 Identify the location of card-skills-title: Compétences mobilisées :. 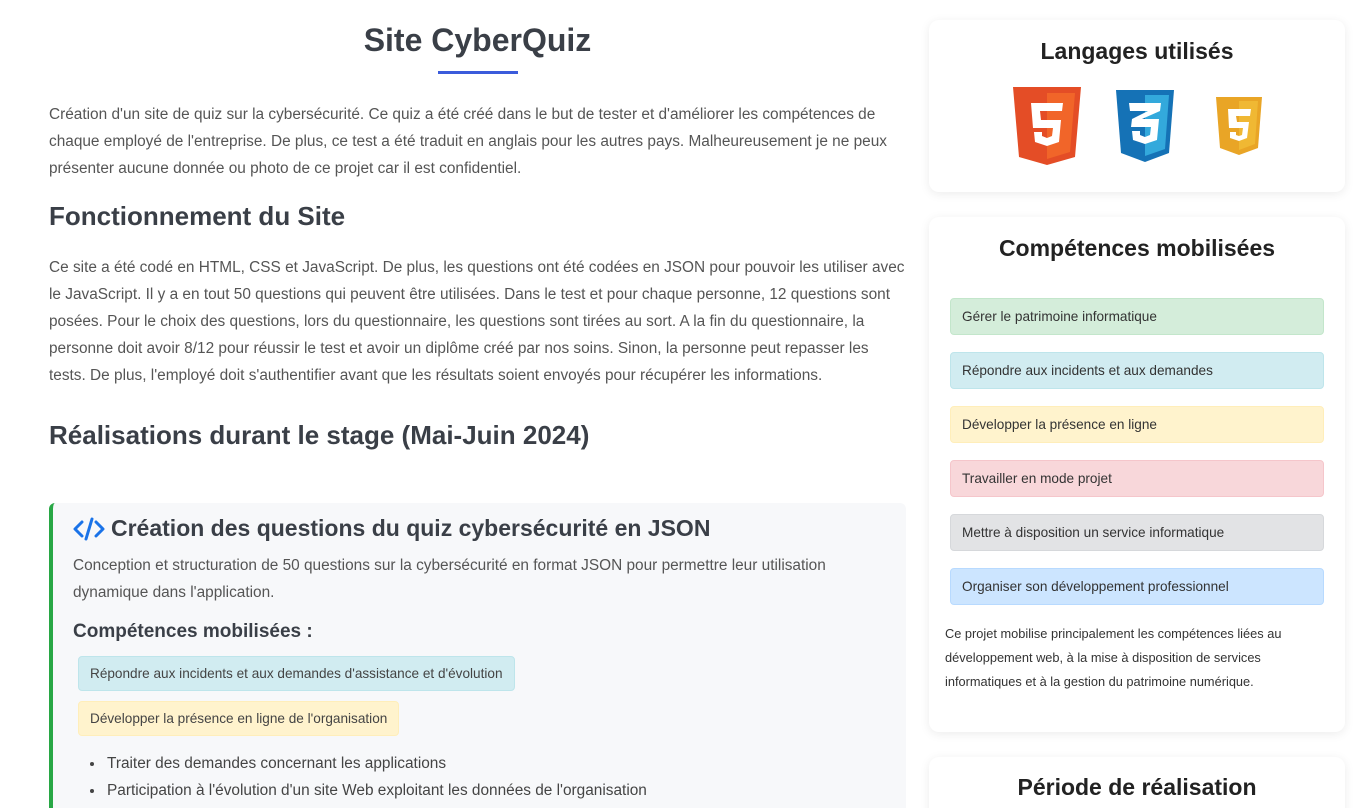
(193, 631).